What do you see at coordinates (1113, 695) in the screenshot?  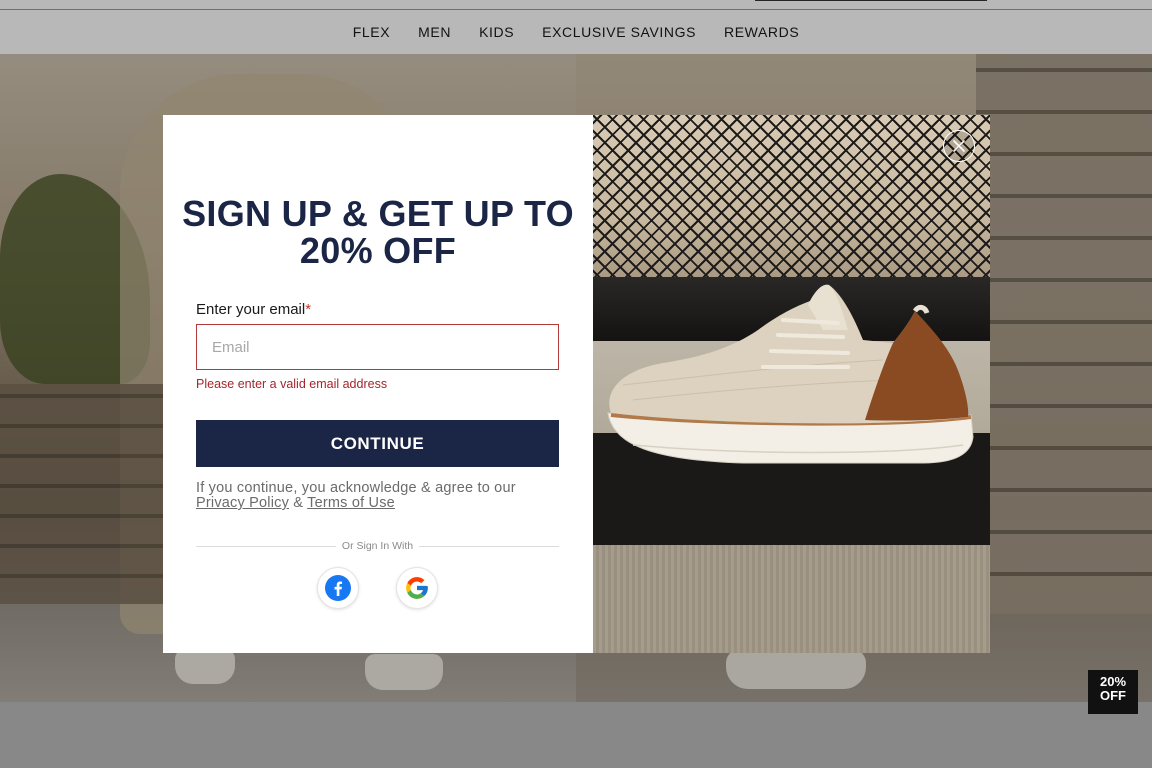 I see `badge-off: OFF` at bounding box center [1113, 695].